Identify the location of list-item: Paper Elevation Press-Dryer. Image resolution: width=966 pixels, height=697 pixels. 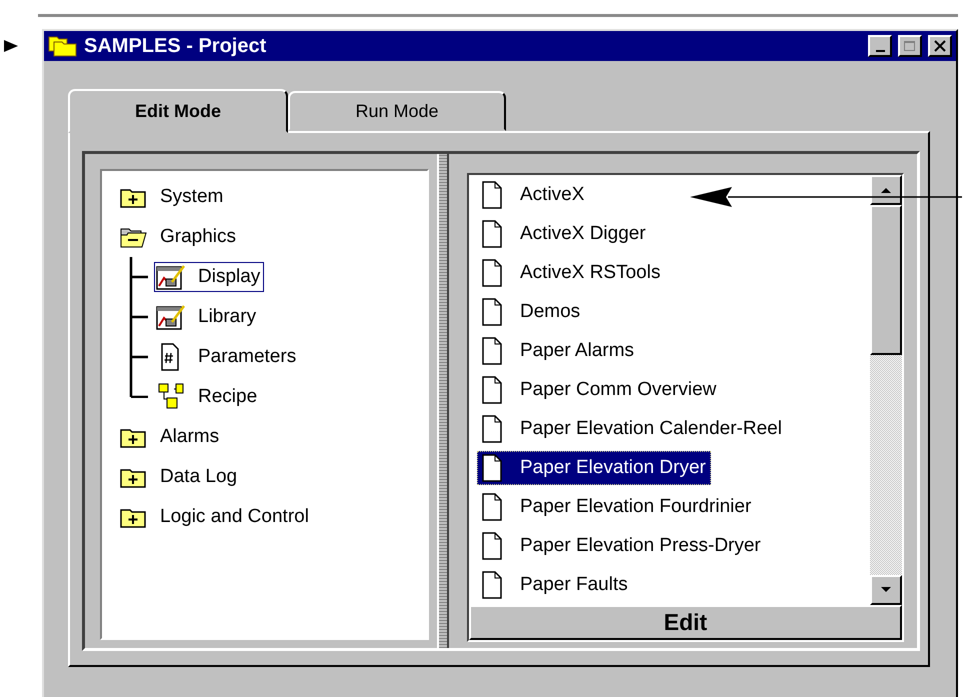
(621, 545).